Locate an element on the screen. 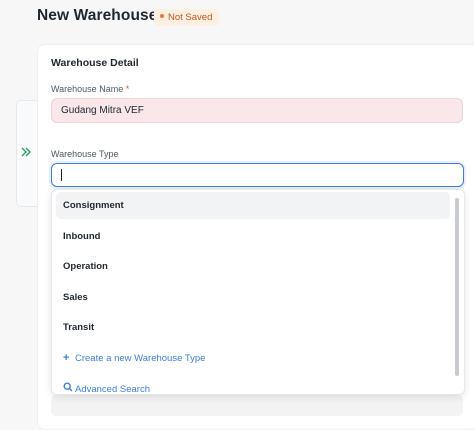  dropdown-scrollbar is located at coordinates (457, 287).